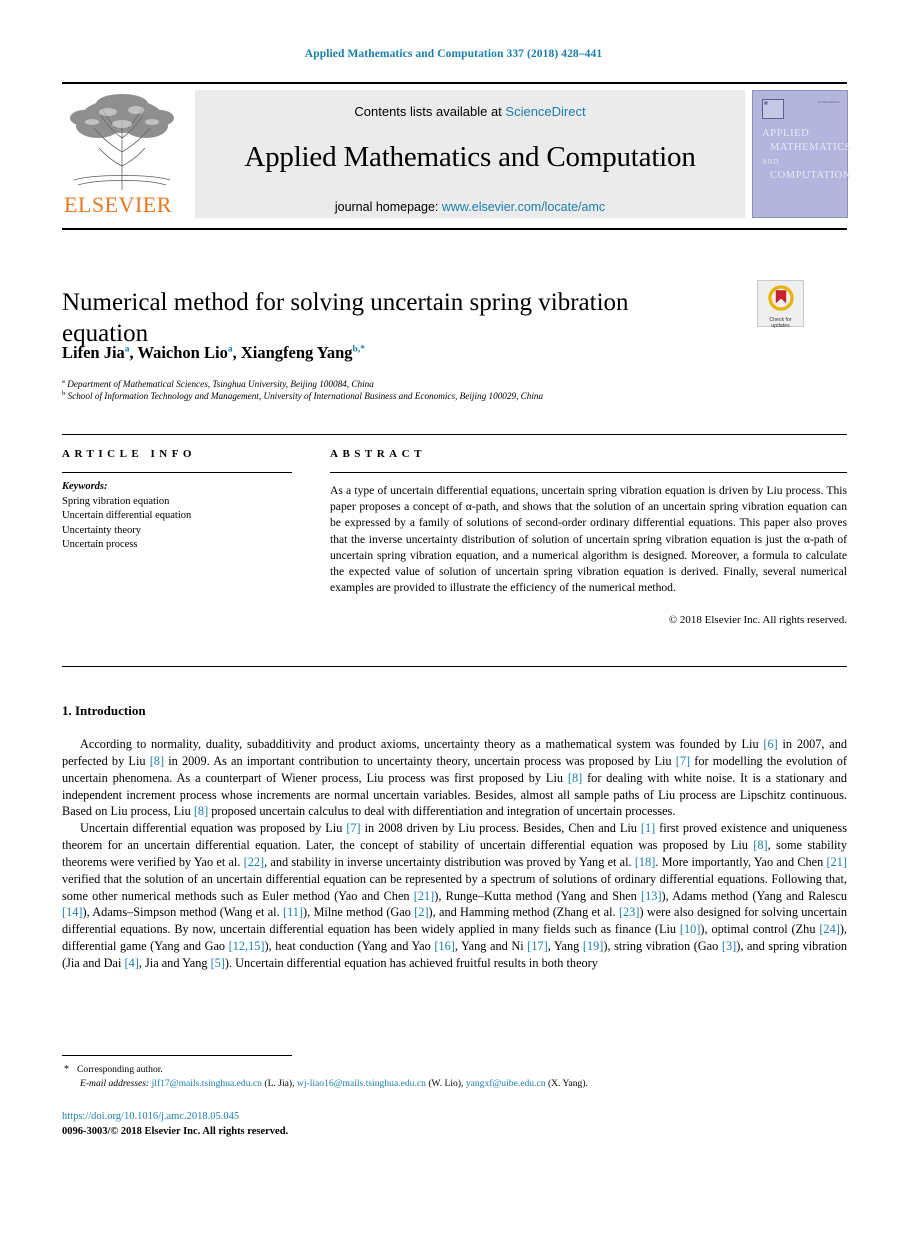 Image resolution: width=907 pixels, height=1238 pixels. Describe the element at coordinates (293, 1083) in the screenshot. I see `email-sep-1: ,` at that location.